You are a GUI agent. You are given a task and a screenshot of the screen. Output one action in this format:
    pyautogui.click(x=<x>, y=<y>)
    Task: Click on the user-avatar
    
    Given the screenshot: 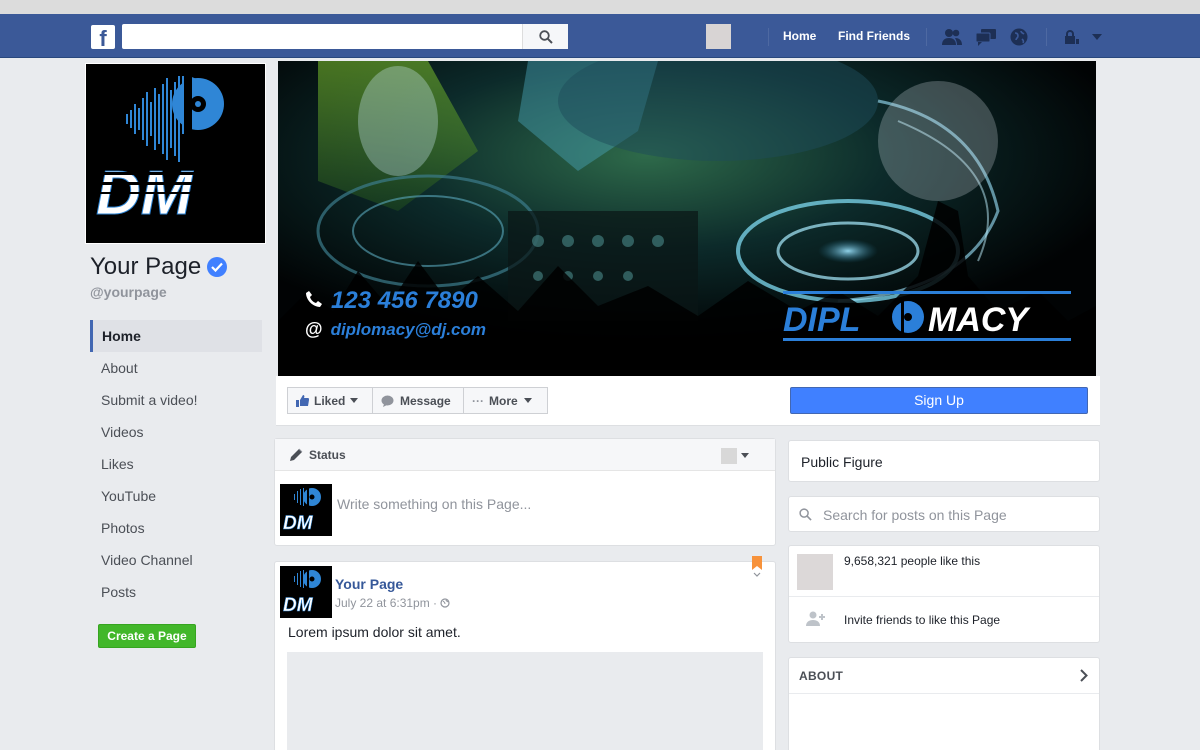 What is the action you would take?
    pyautogui.click(x=718, y=36)
    